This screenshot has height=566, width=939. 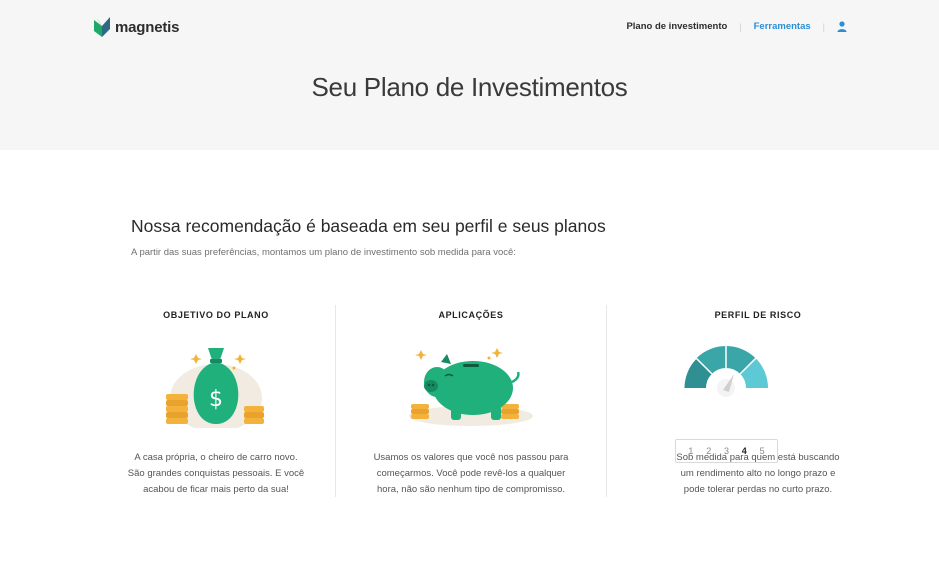 What do you see at coordinates (147, 27) in the screenshot?
I see `brand-name: magnetis` at bounding box center [147, 27].